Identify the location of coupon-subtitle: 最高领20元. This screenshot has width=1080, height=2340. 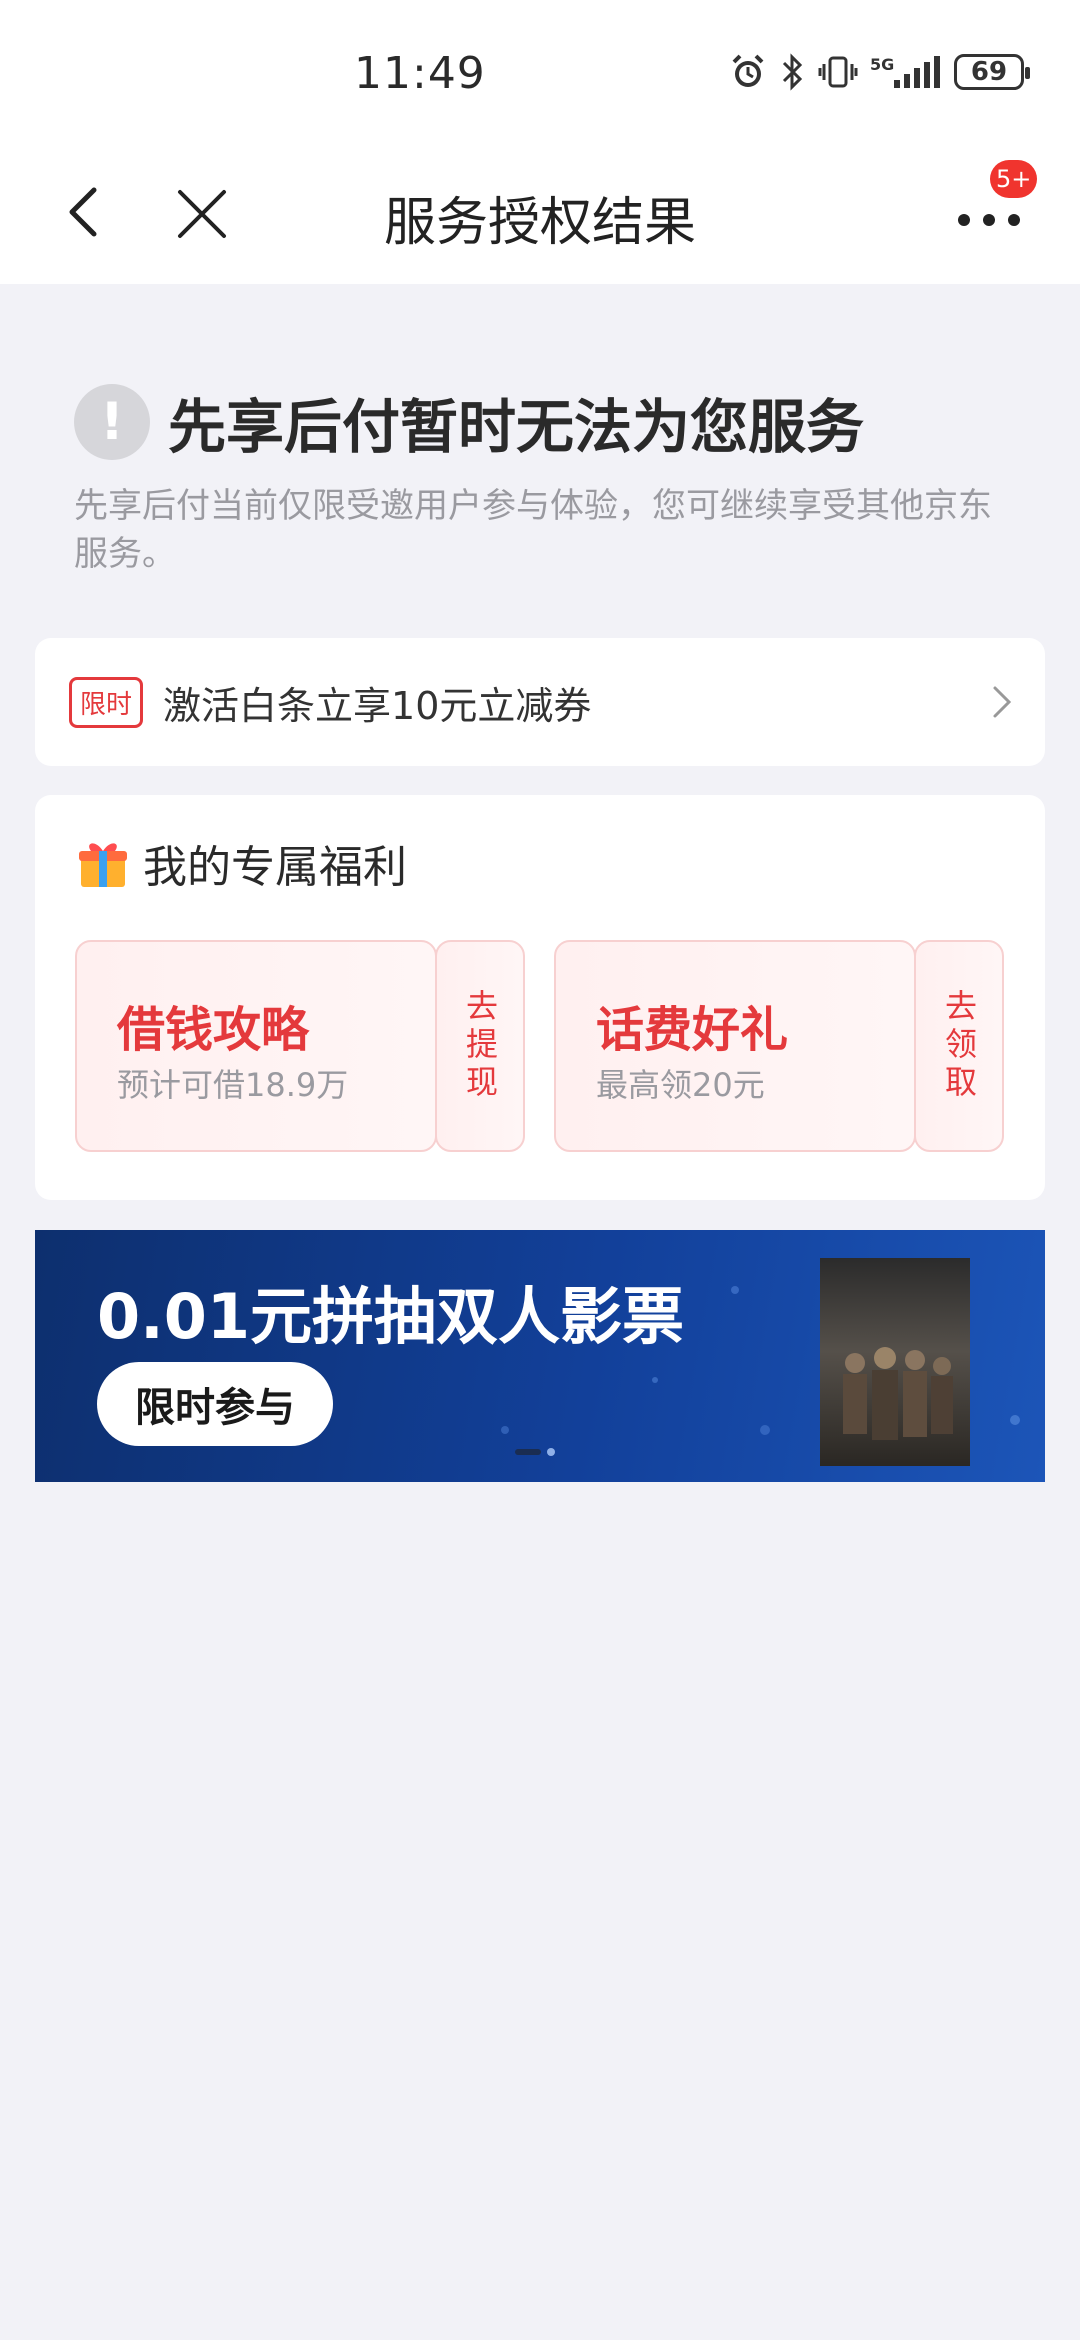
(680, 1085).